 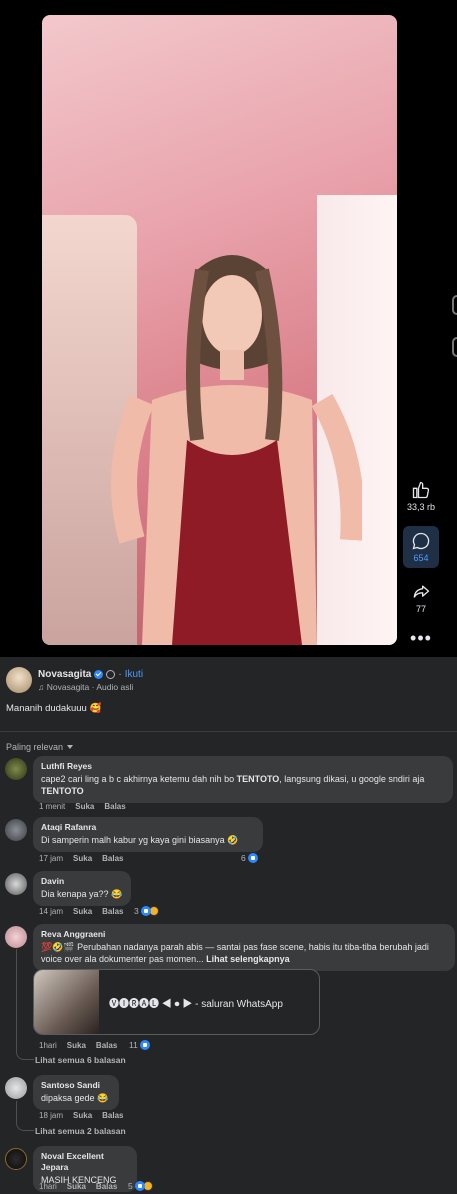 What do you see at coordinates (244, 934) in the screenshot?
I see `commenter-name: Reva Anggraeni` at bounding box center [244, 934].